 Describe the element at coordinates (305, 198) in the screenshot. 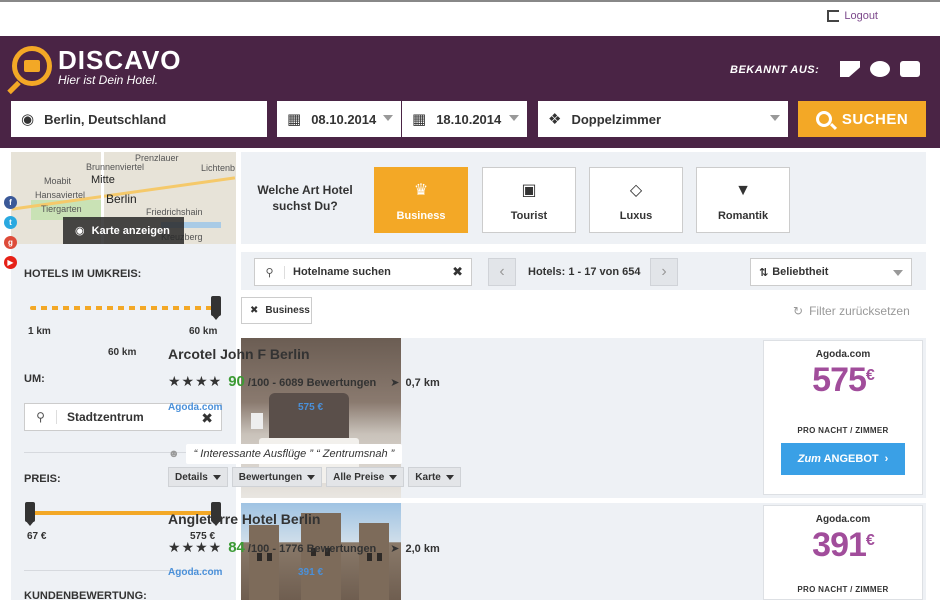

I see `category-question: Welche Art Hotel suchst Du?` at that location.